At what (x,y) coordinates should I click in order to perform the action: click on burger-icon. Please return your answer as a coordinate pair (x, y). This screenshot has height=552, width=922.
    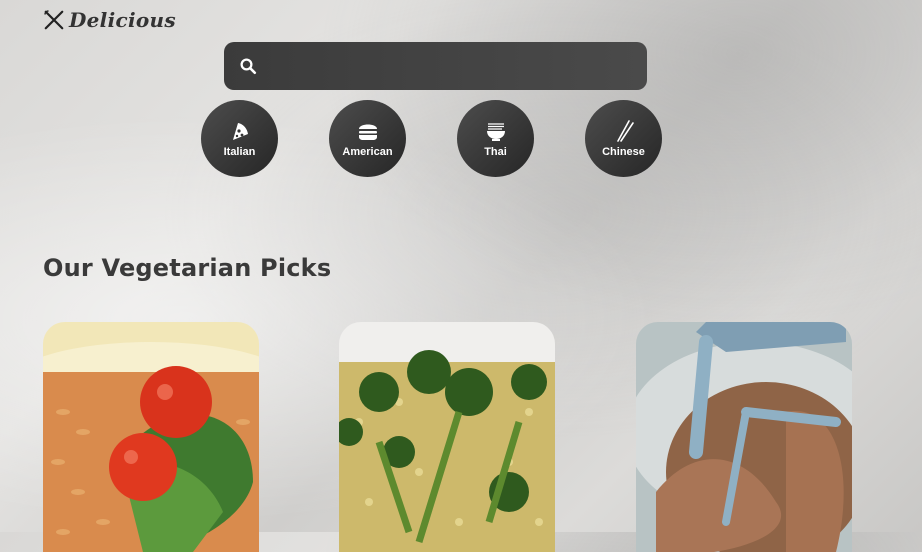
    Looking at the image, I should click on (367, 132).